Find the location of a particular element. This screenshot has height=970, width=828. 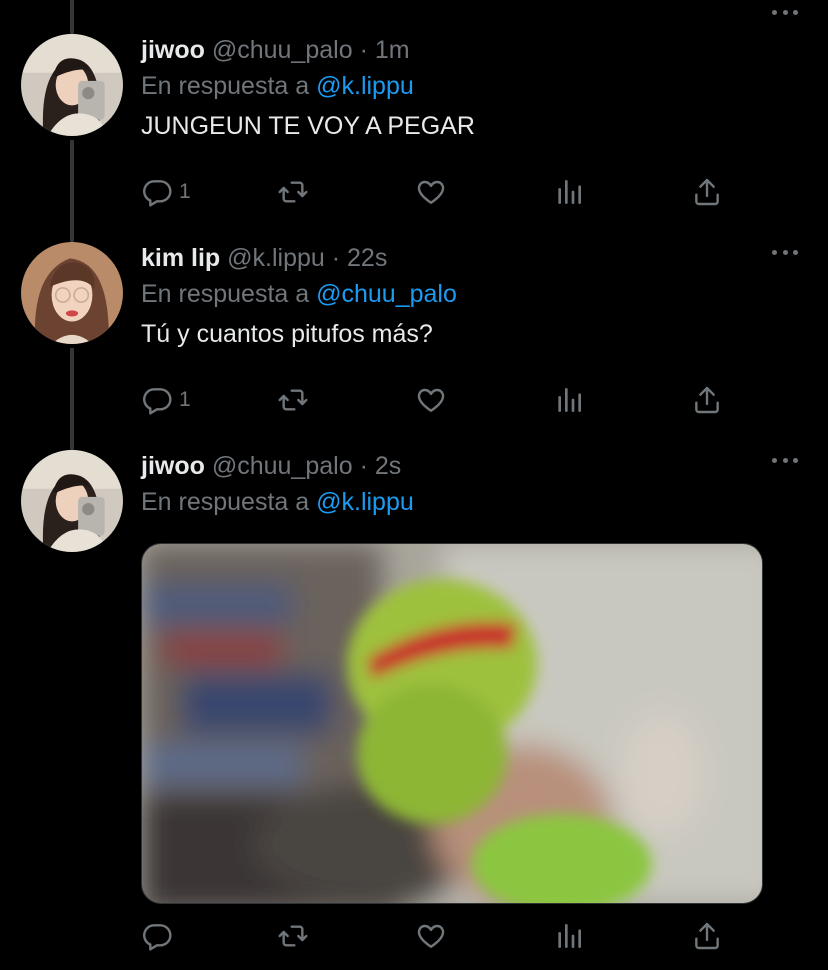

timestamp: 2s is located at coordinates (388, 466).